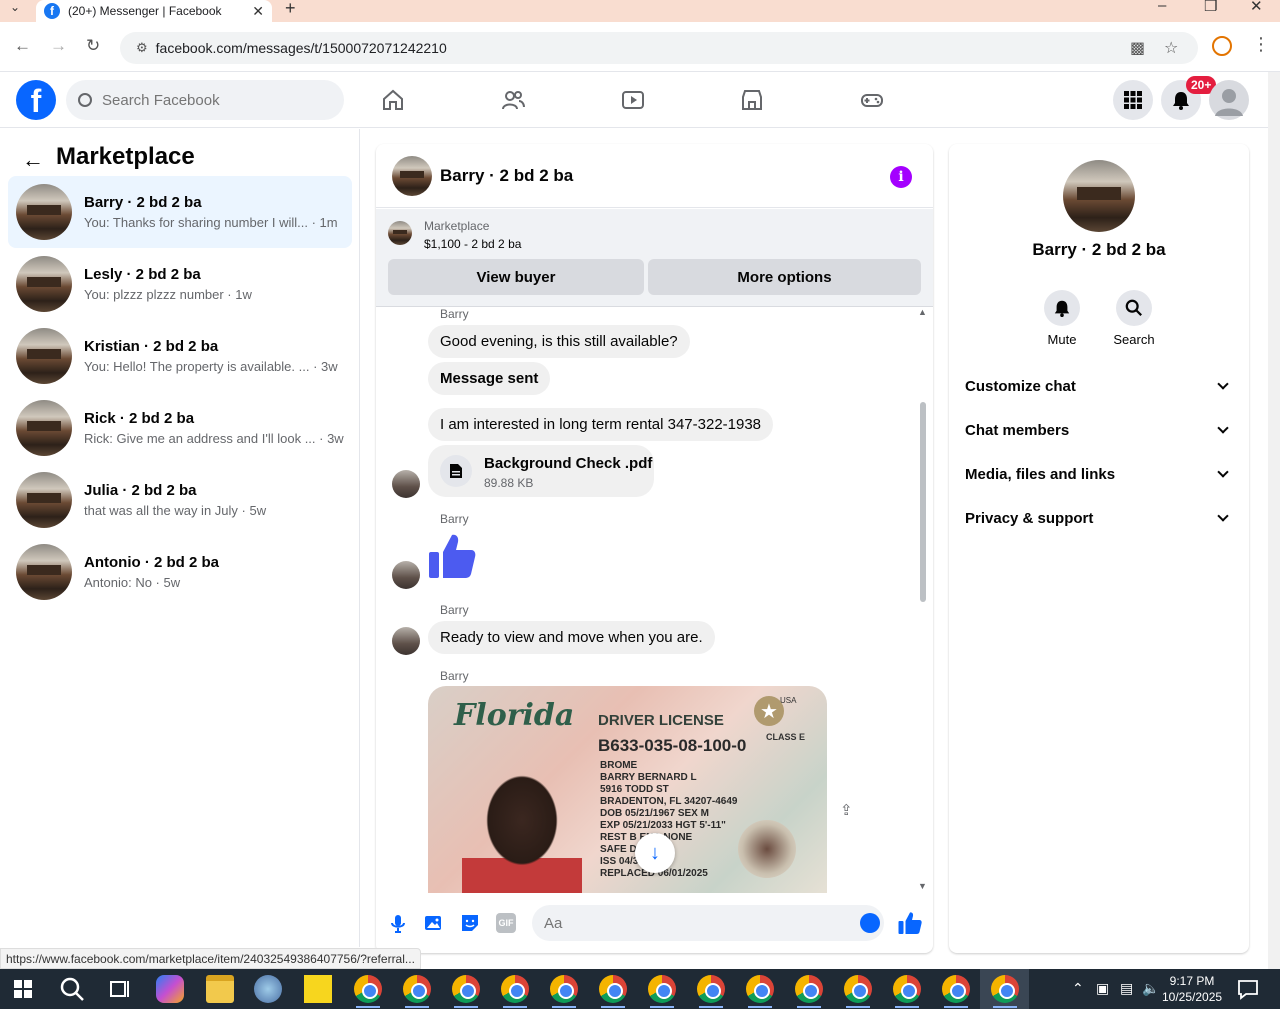  I want to click on scroll-up-arrow-icon: ▲, so click(922, 312).